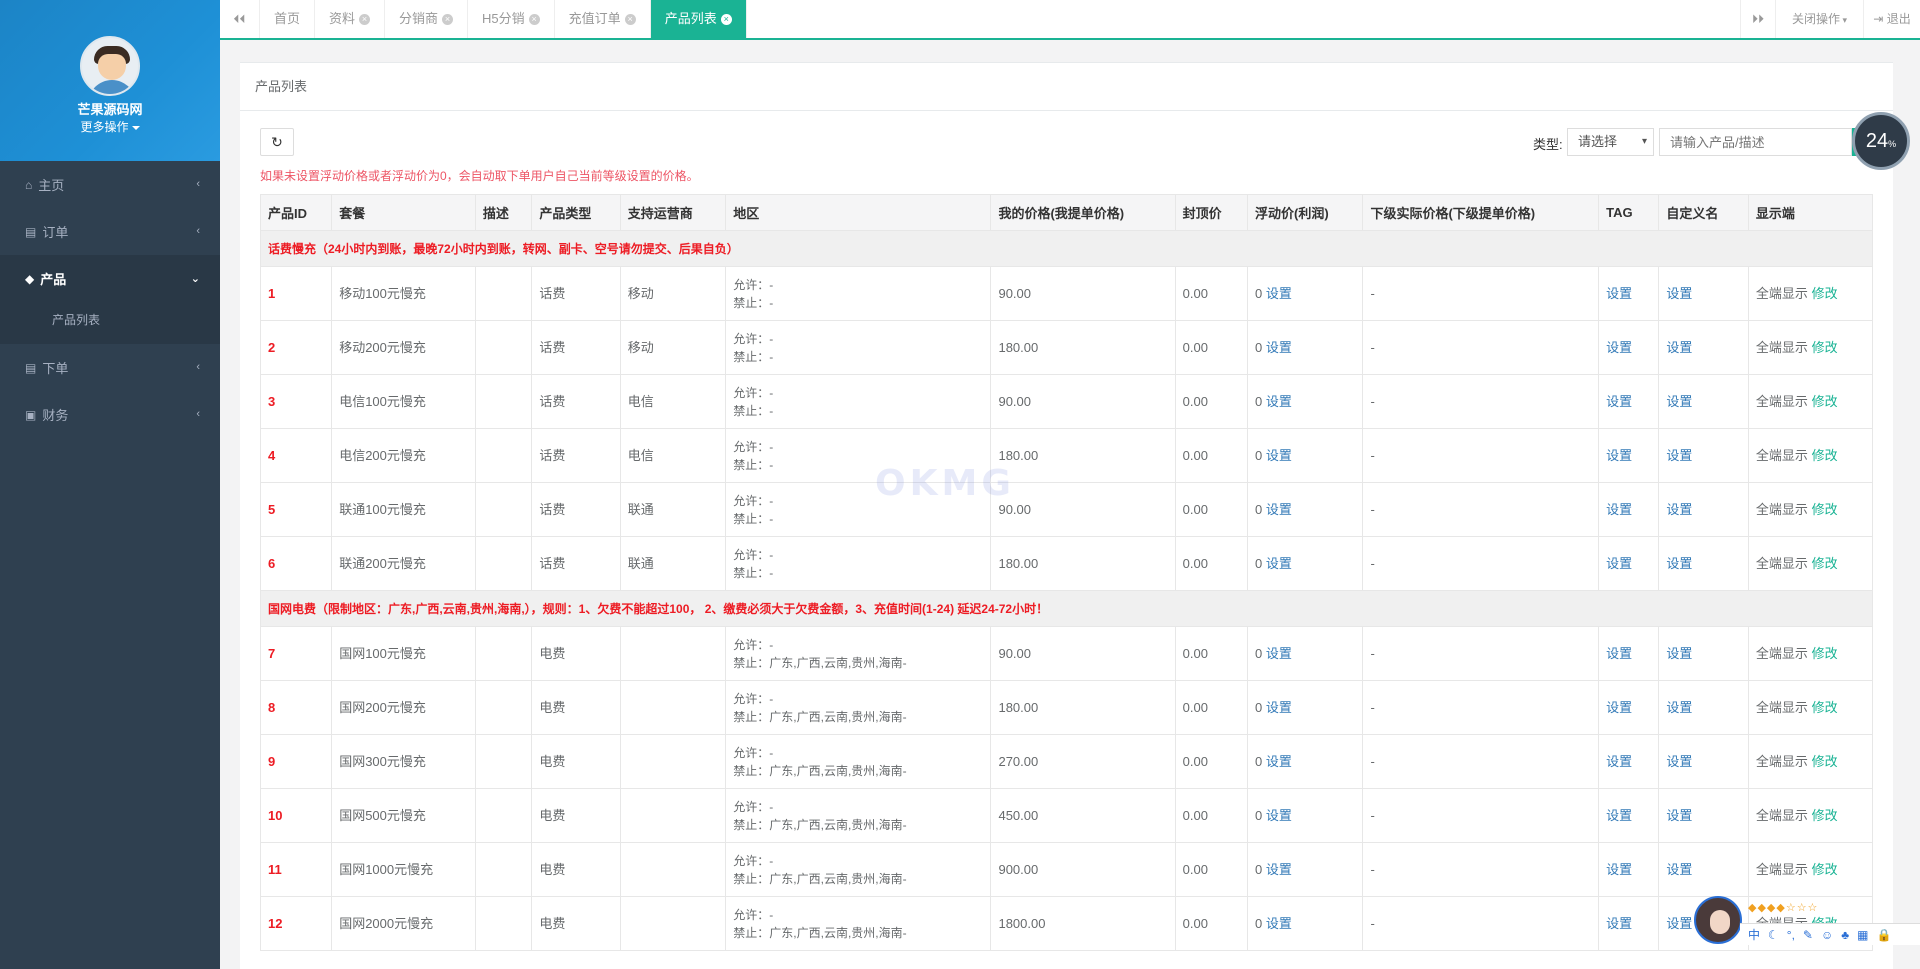 The width and height of the screenshot is (1920, 969). I want to click on product-region: 允许：- 禁止：-, so click(858, 347).